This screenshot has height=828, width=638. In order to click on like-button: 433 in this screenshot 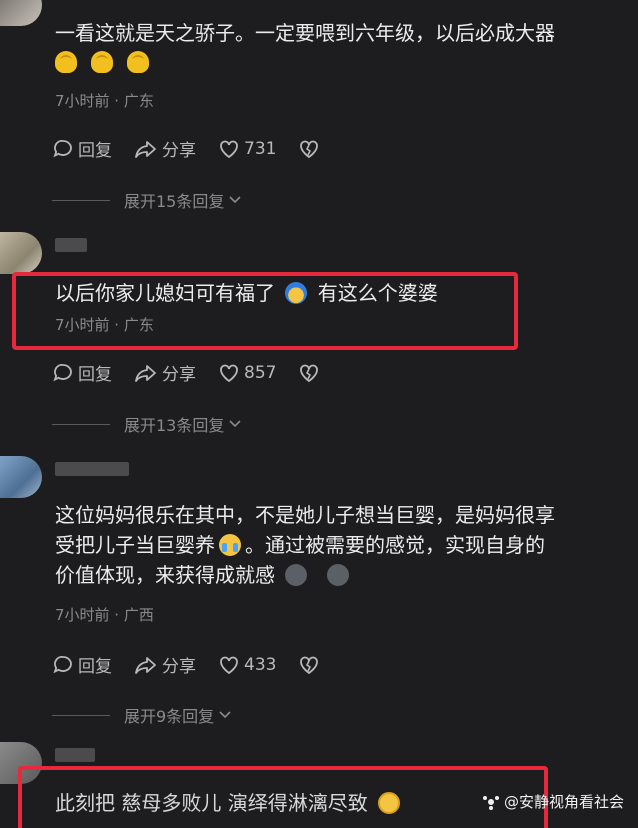, I will do `click(247, 665)`.